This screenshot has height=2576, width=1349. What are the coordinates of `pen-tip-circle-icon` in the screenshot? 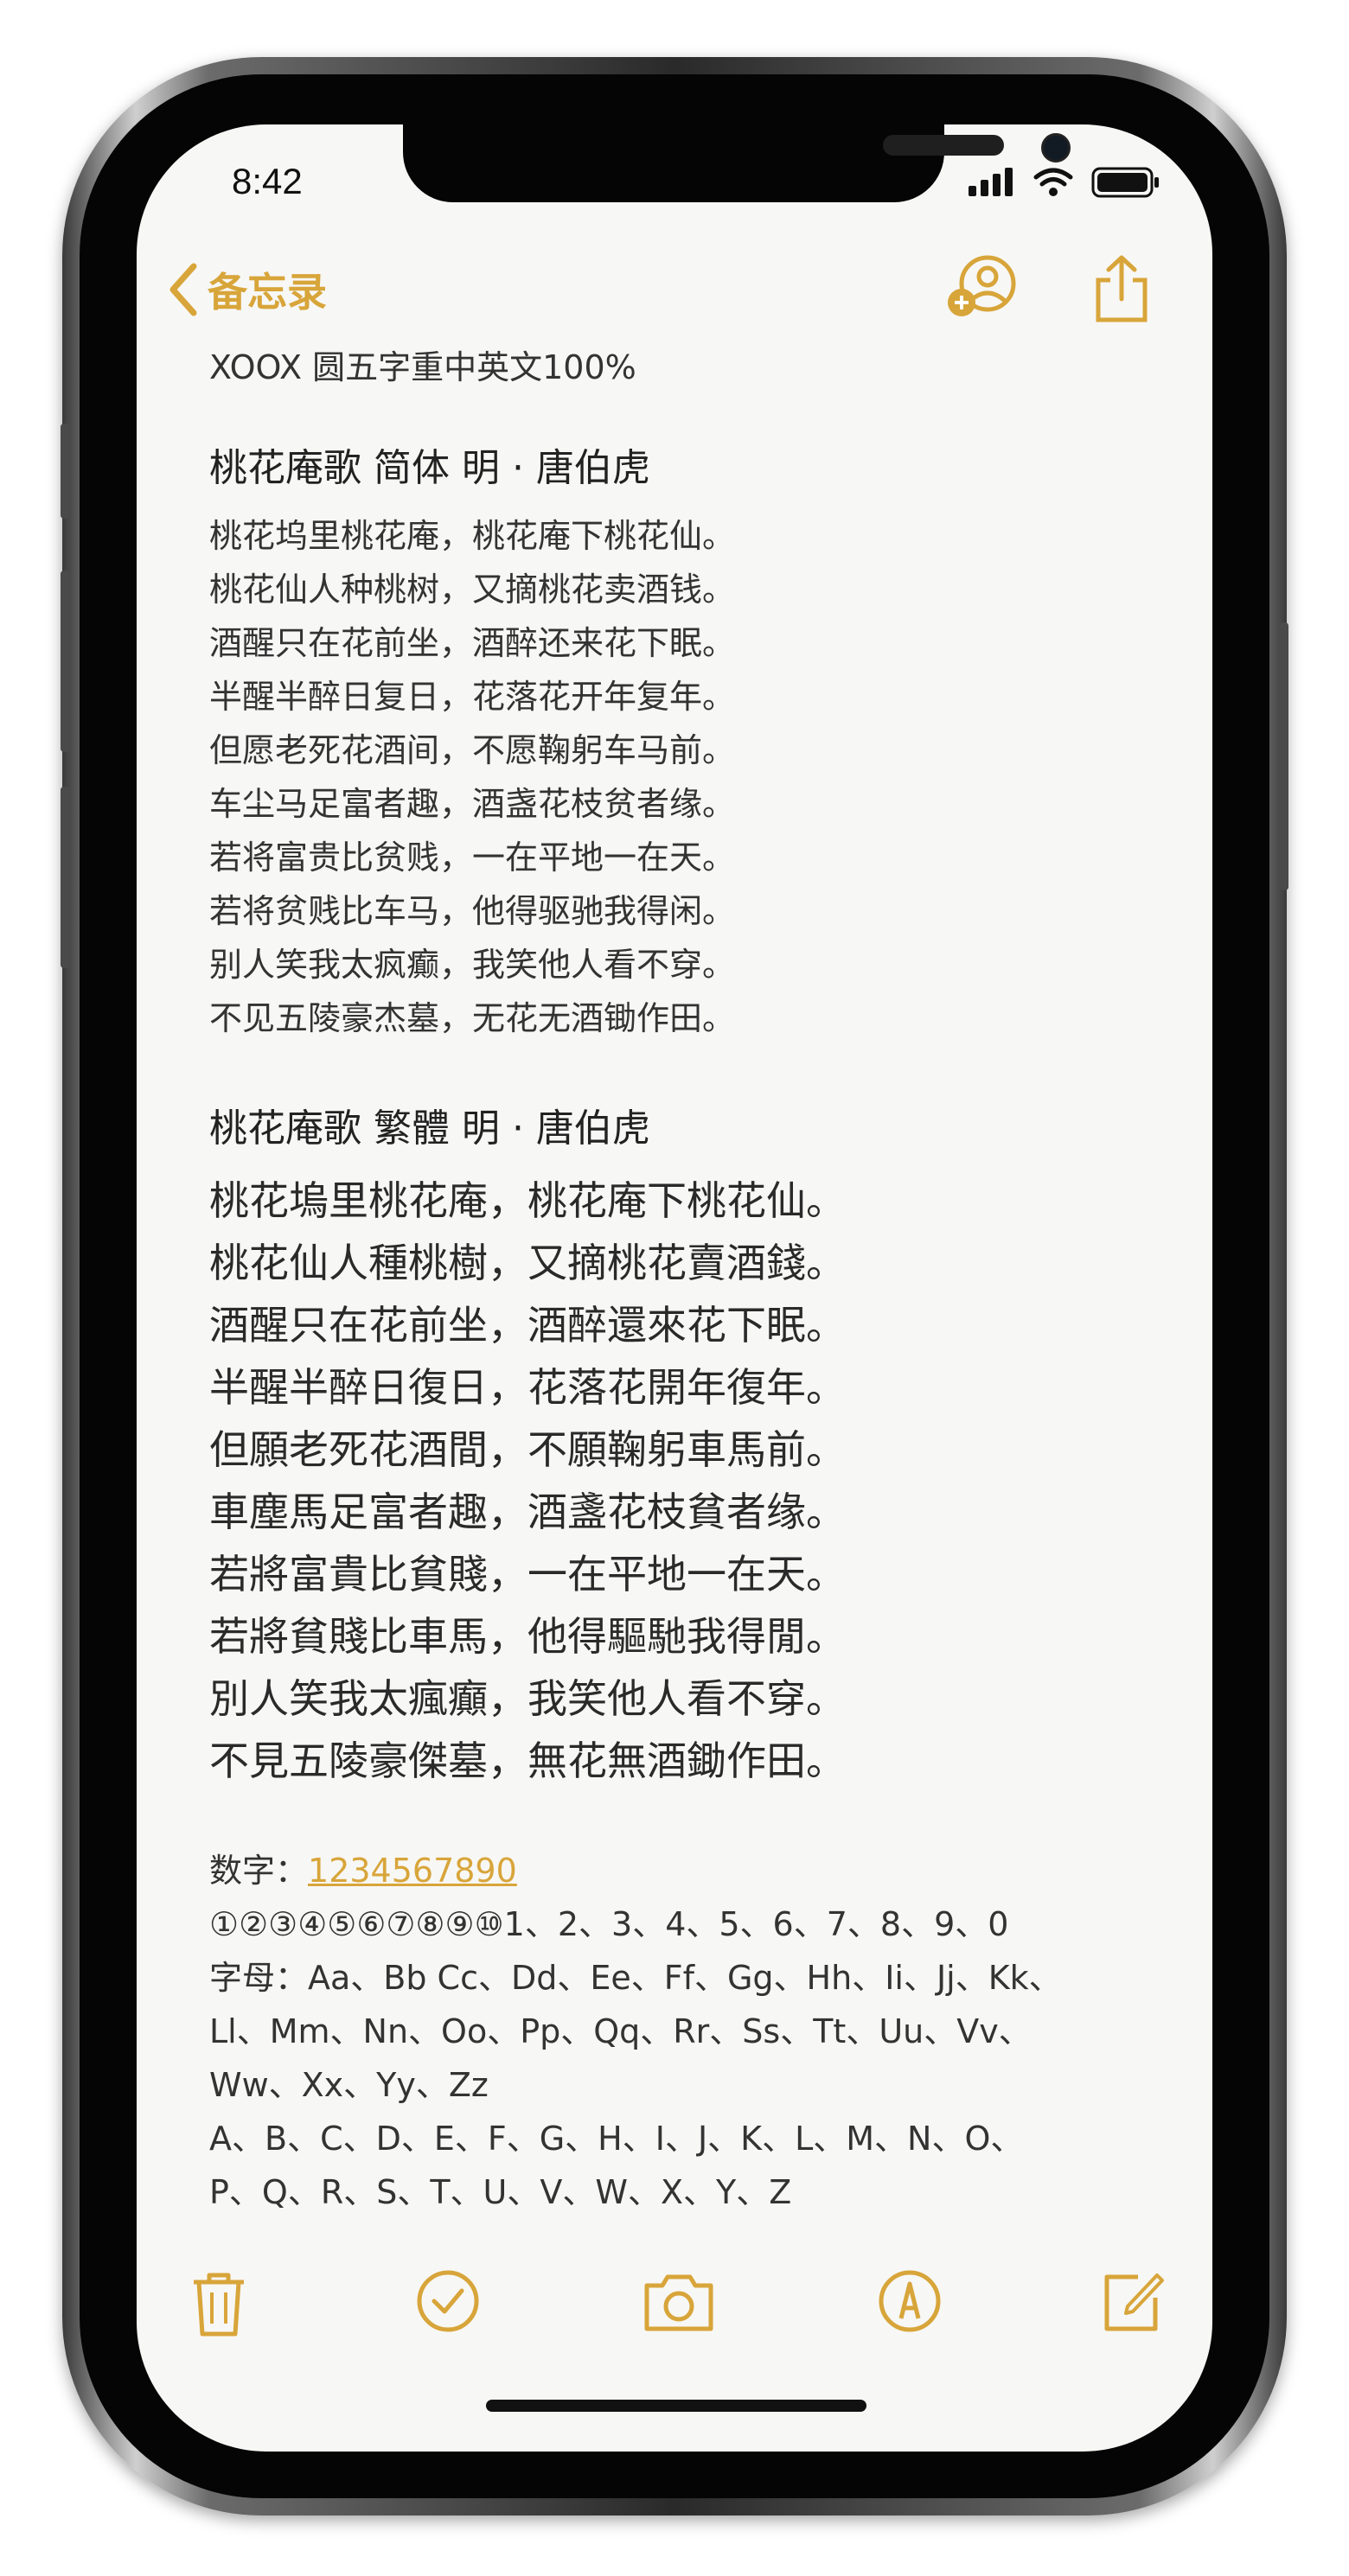 It's located at (910, 2301).